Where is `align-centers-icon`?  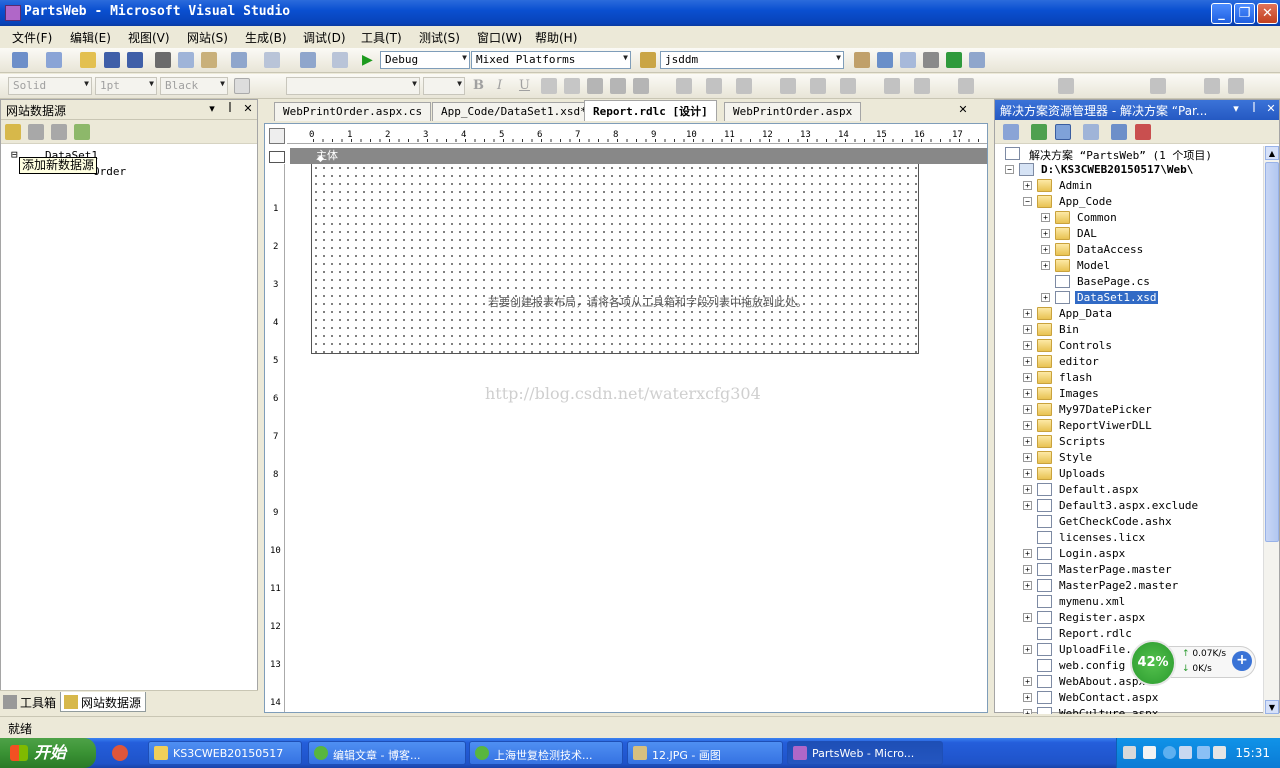
align-centers-icon is located at coordinates (714, 86).